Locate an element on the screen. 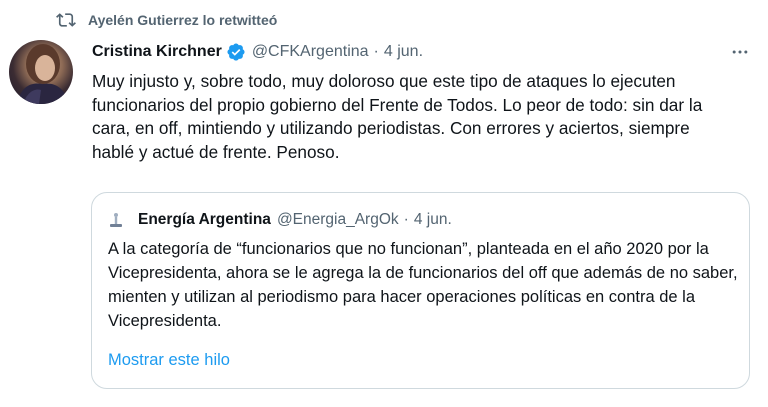  retweet-icon is located at coordinates (66, 20).